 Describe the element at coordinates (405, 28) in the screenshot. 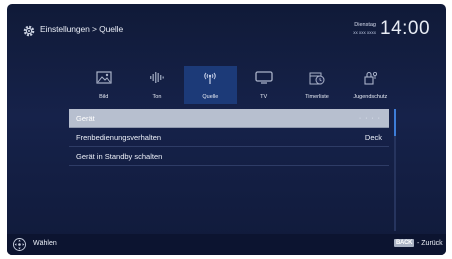

I see `clock: 14:00` at that location.